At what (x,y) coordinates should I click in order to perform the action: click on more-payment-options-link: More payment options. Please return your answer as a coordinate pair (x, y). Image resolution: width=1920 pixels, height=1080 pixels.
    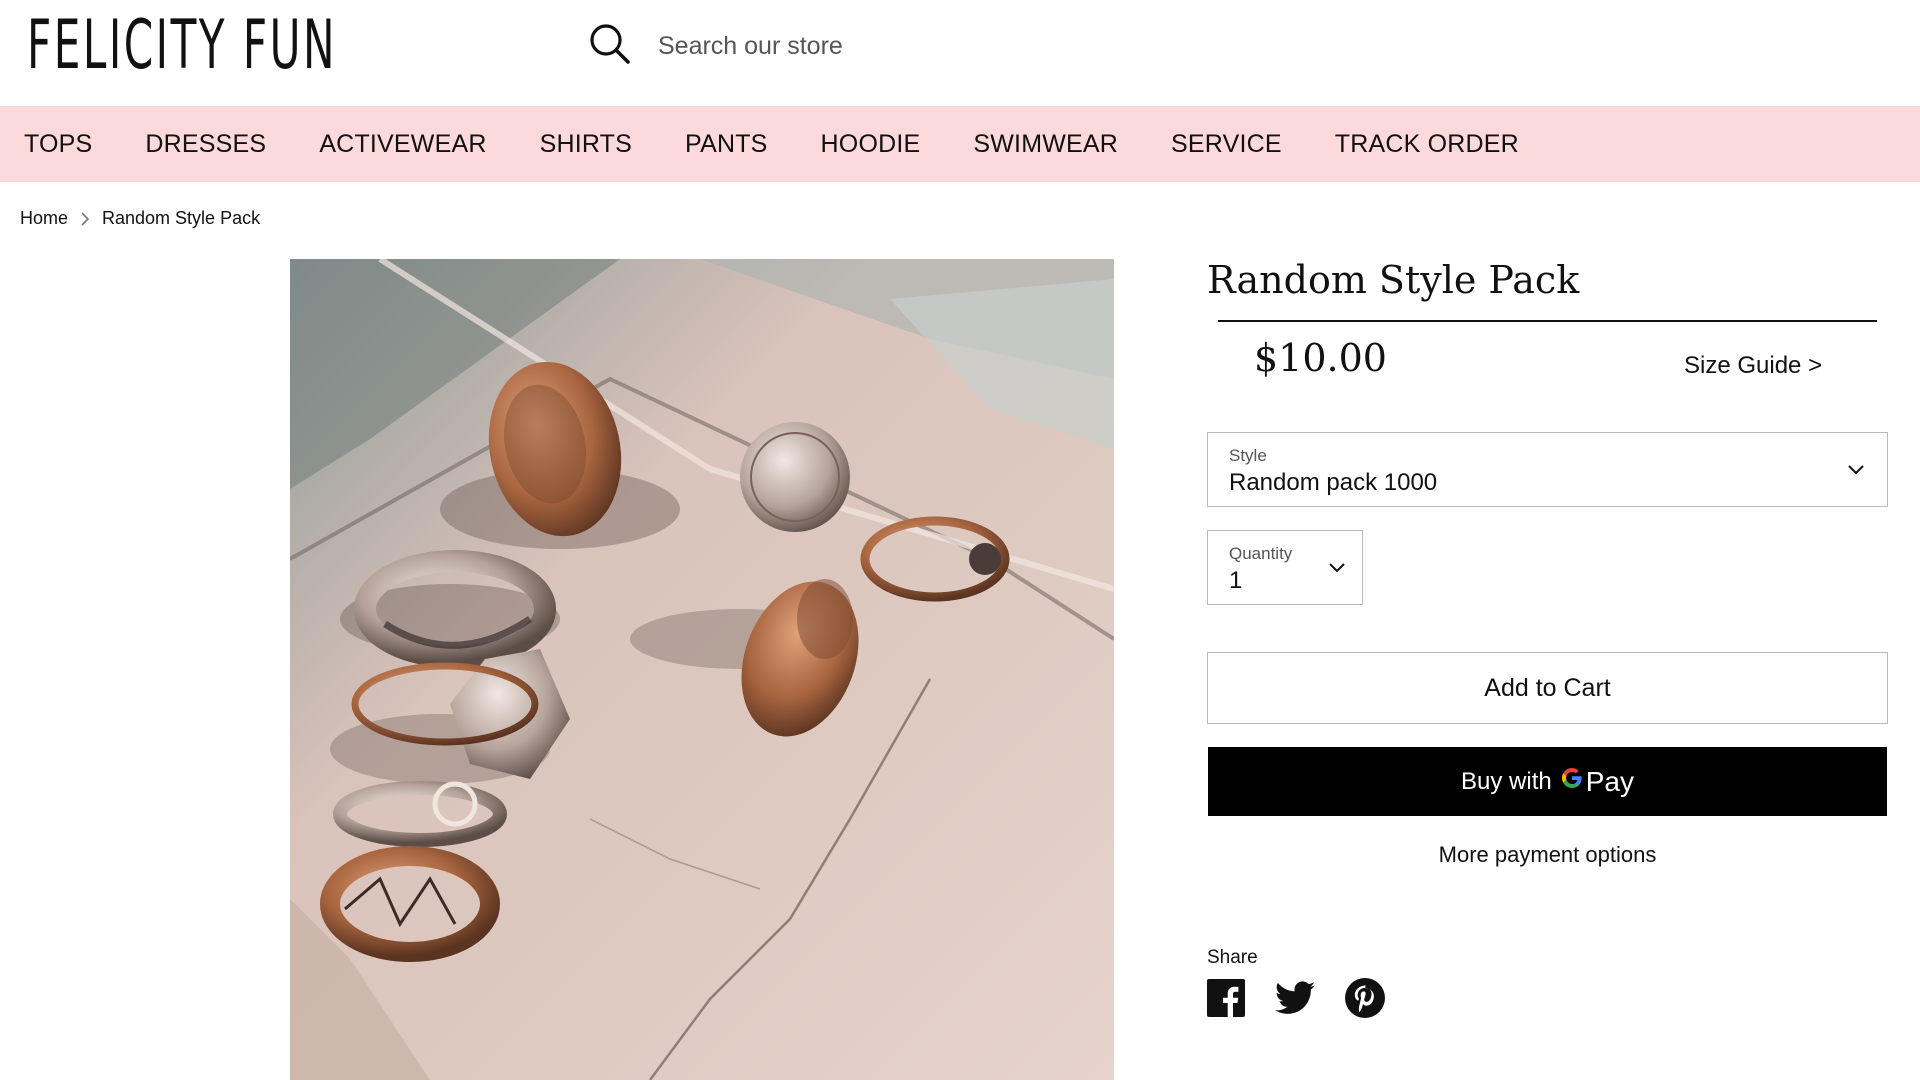
    Looking at the image, I should click on (1547, 855).